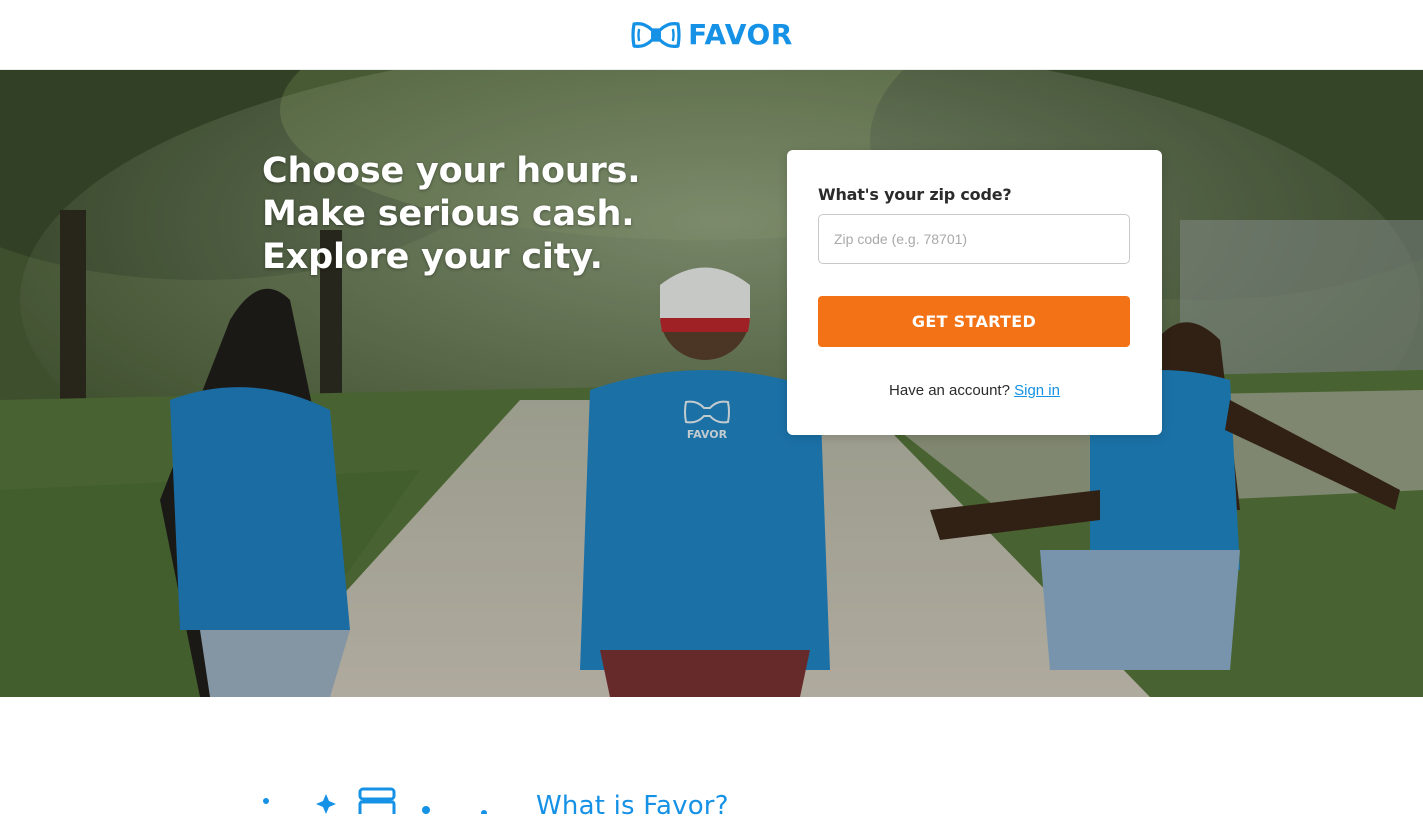 This screenshot has height=821, width=1423. Describe the element at coordinates (448, 214) in the screenshot. I see `headline-line: Make serious cash.` at that location.